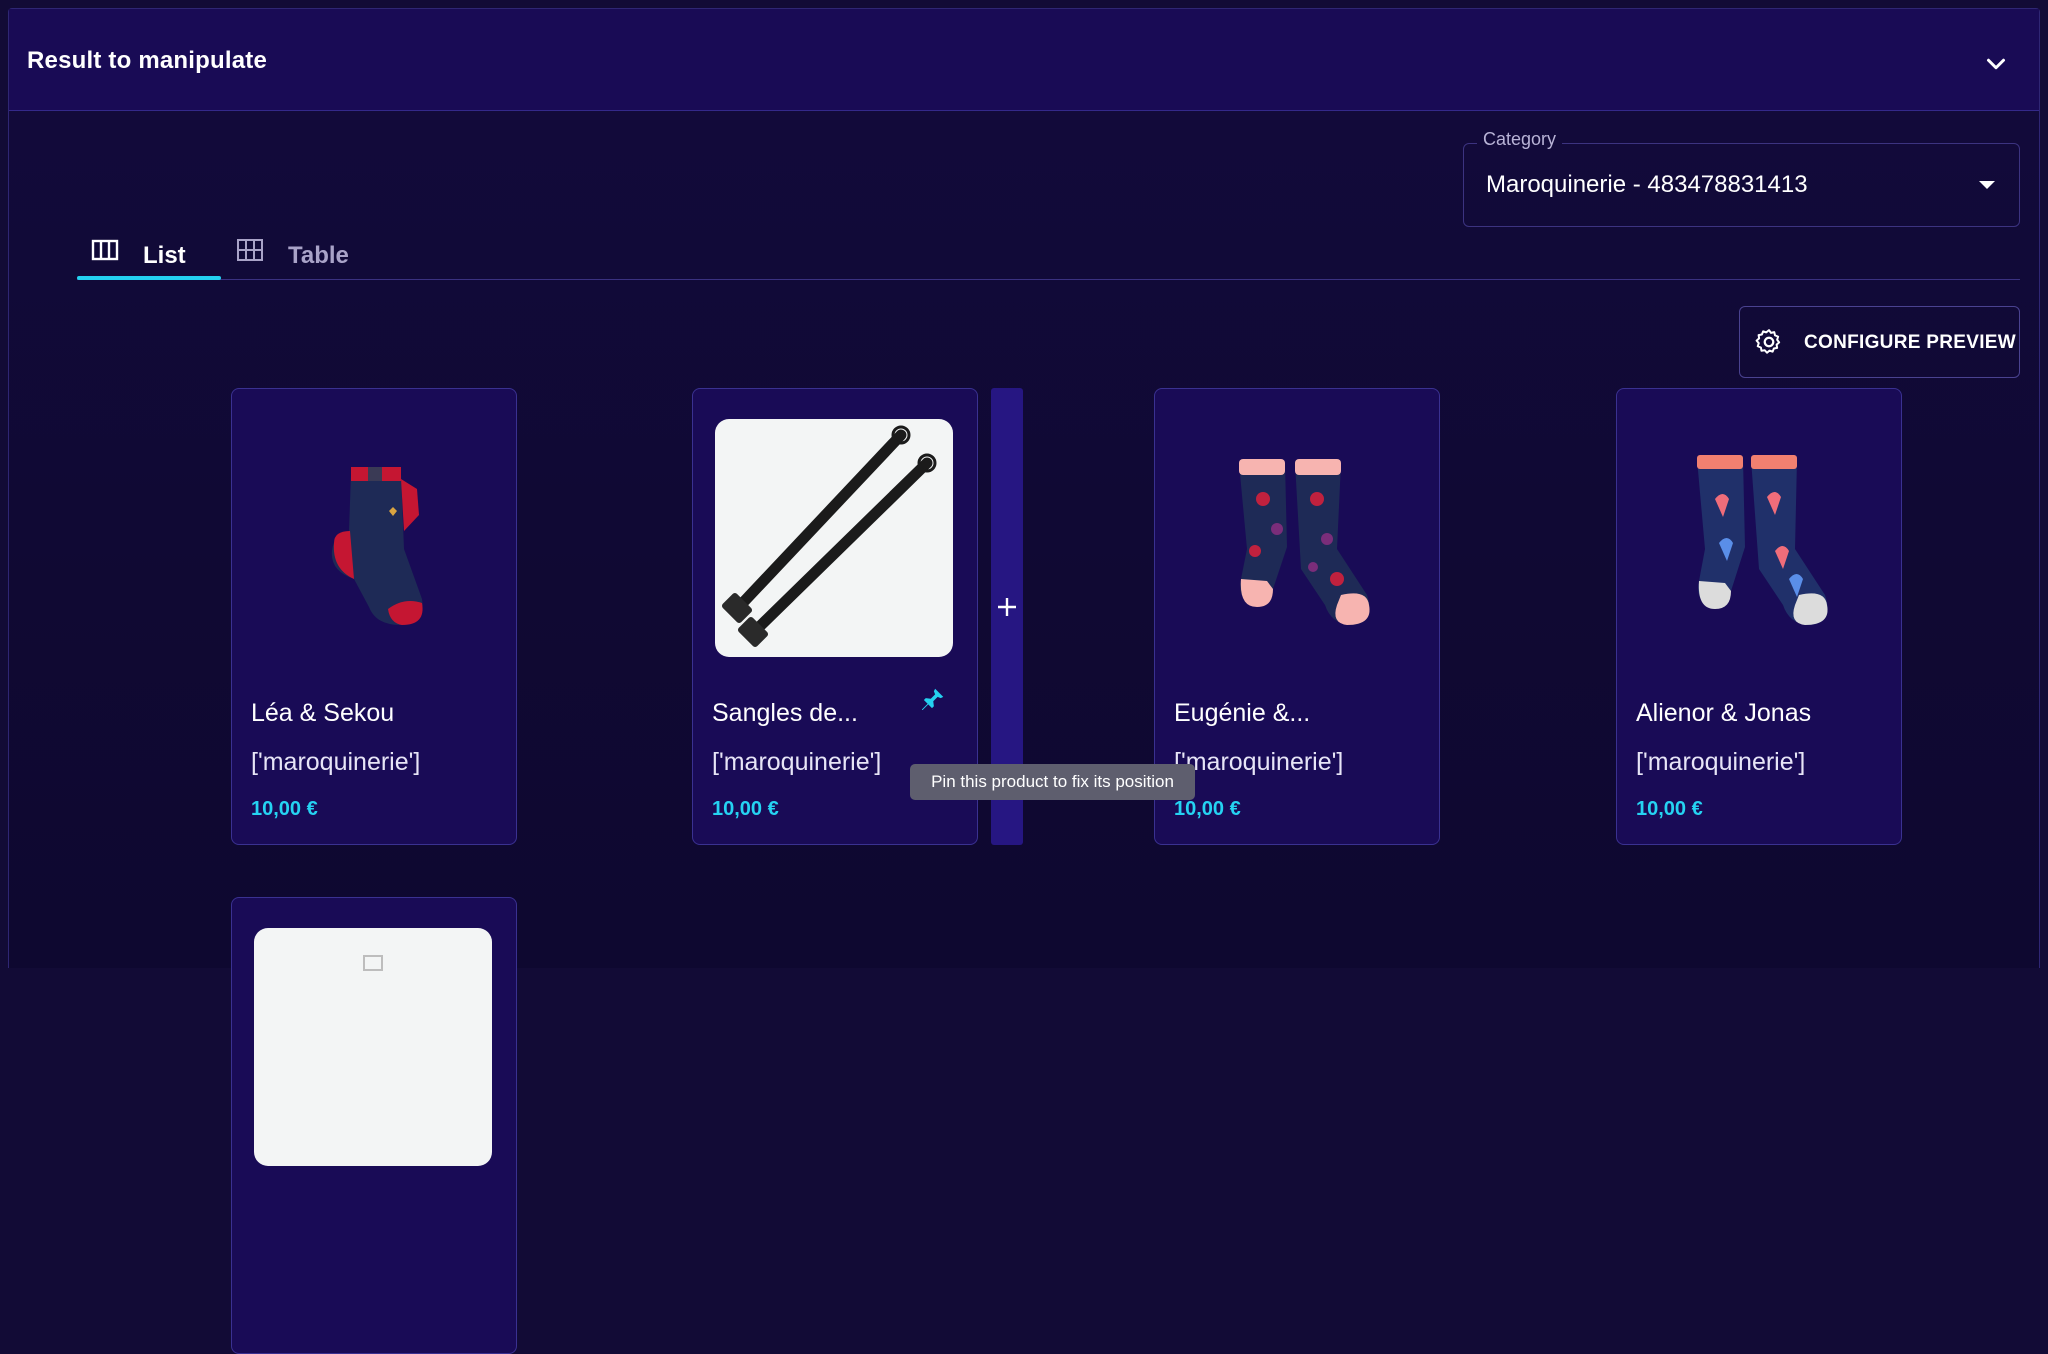 The image size is (2048, 1354). Describe the element at coordinates (1052, 782) in the screenshot. I see `pin-tooltip: Pin this product to fix its position` at that location.